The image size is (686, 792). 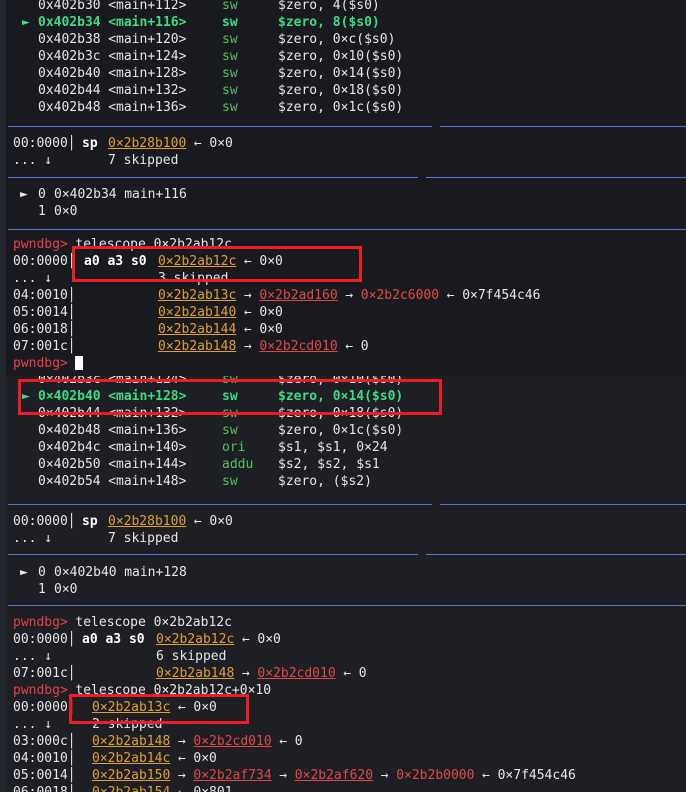 I want to click on tele-value: 0×2b2ab154, so click(x=131, y=788).